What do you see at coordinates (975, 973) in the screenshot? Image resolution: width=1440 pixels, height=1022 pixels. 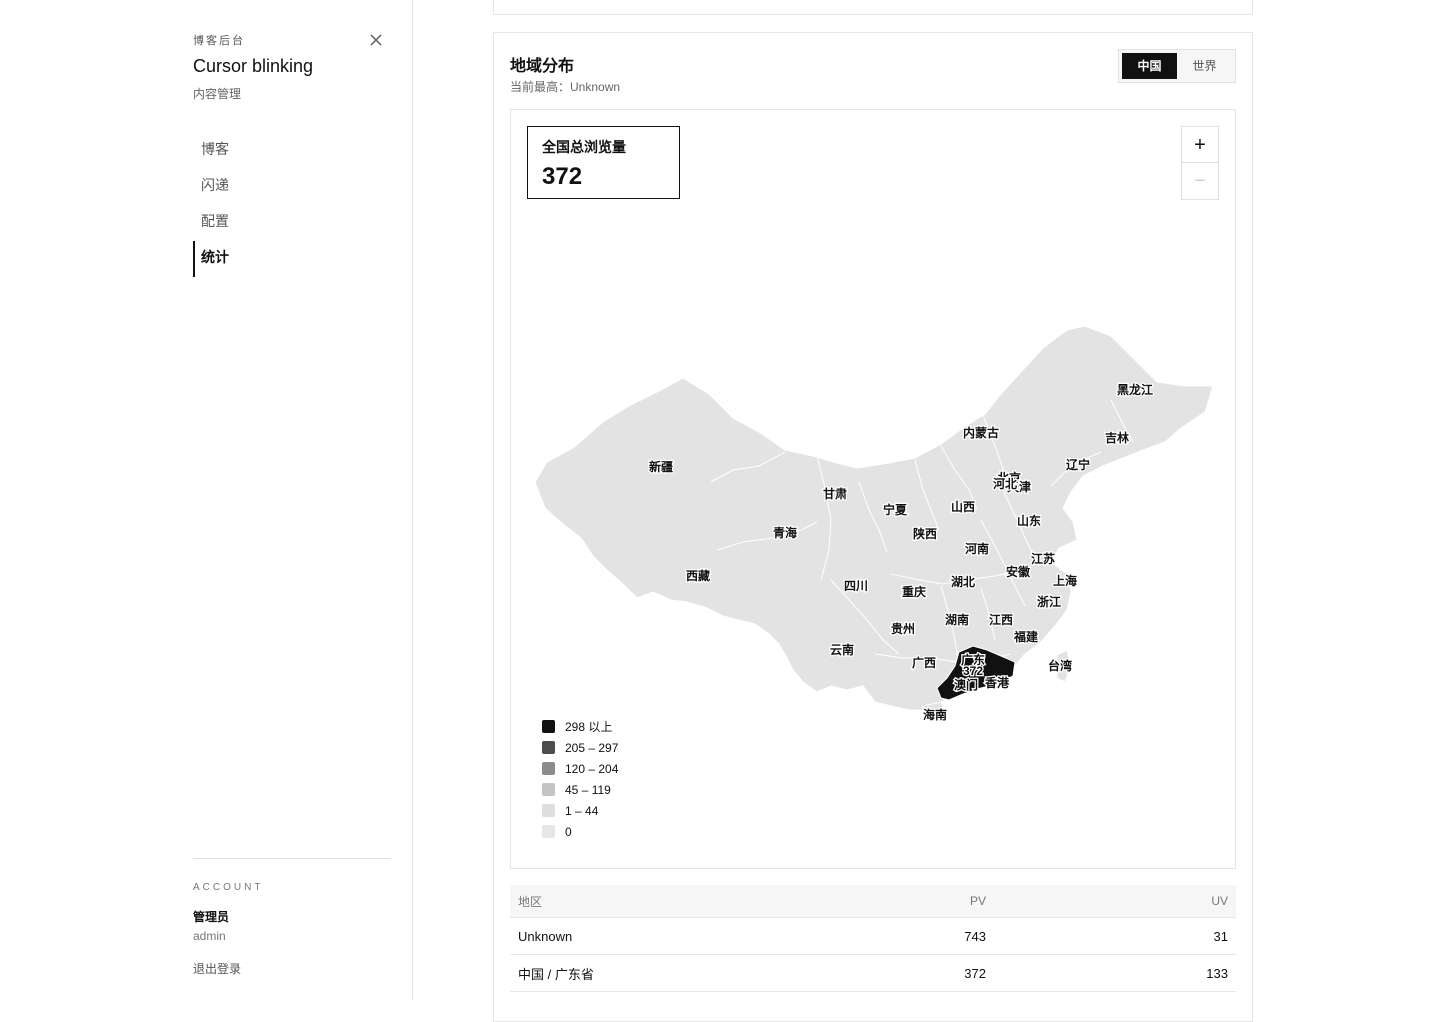 I see `cell-pv: 372` at bounding box center [975, 973].